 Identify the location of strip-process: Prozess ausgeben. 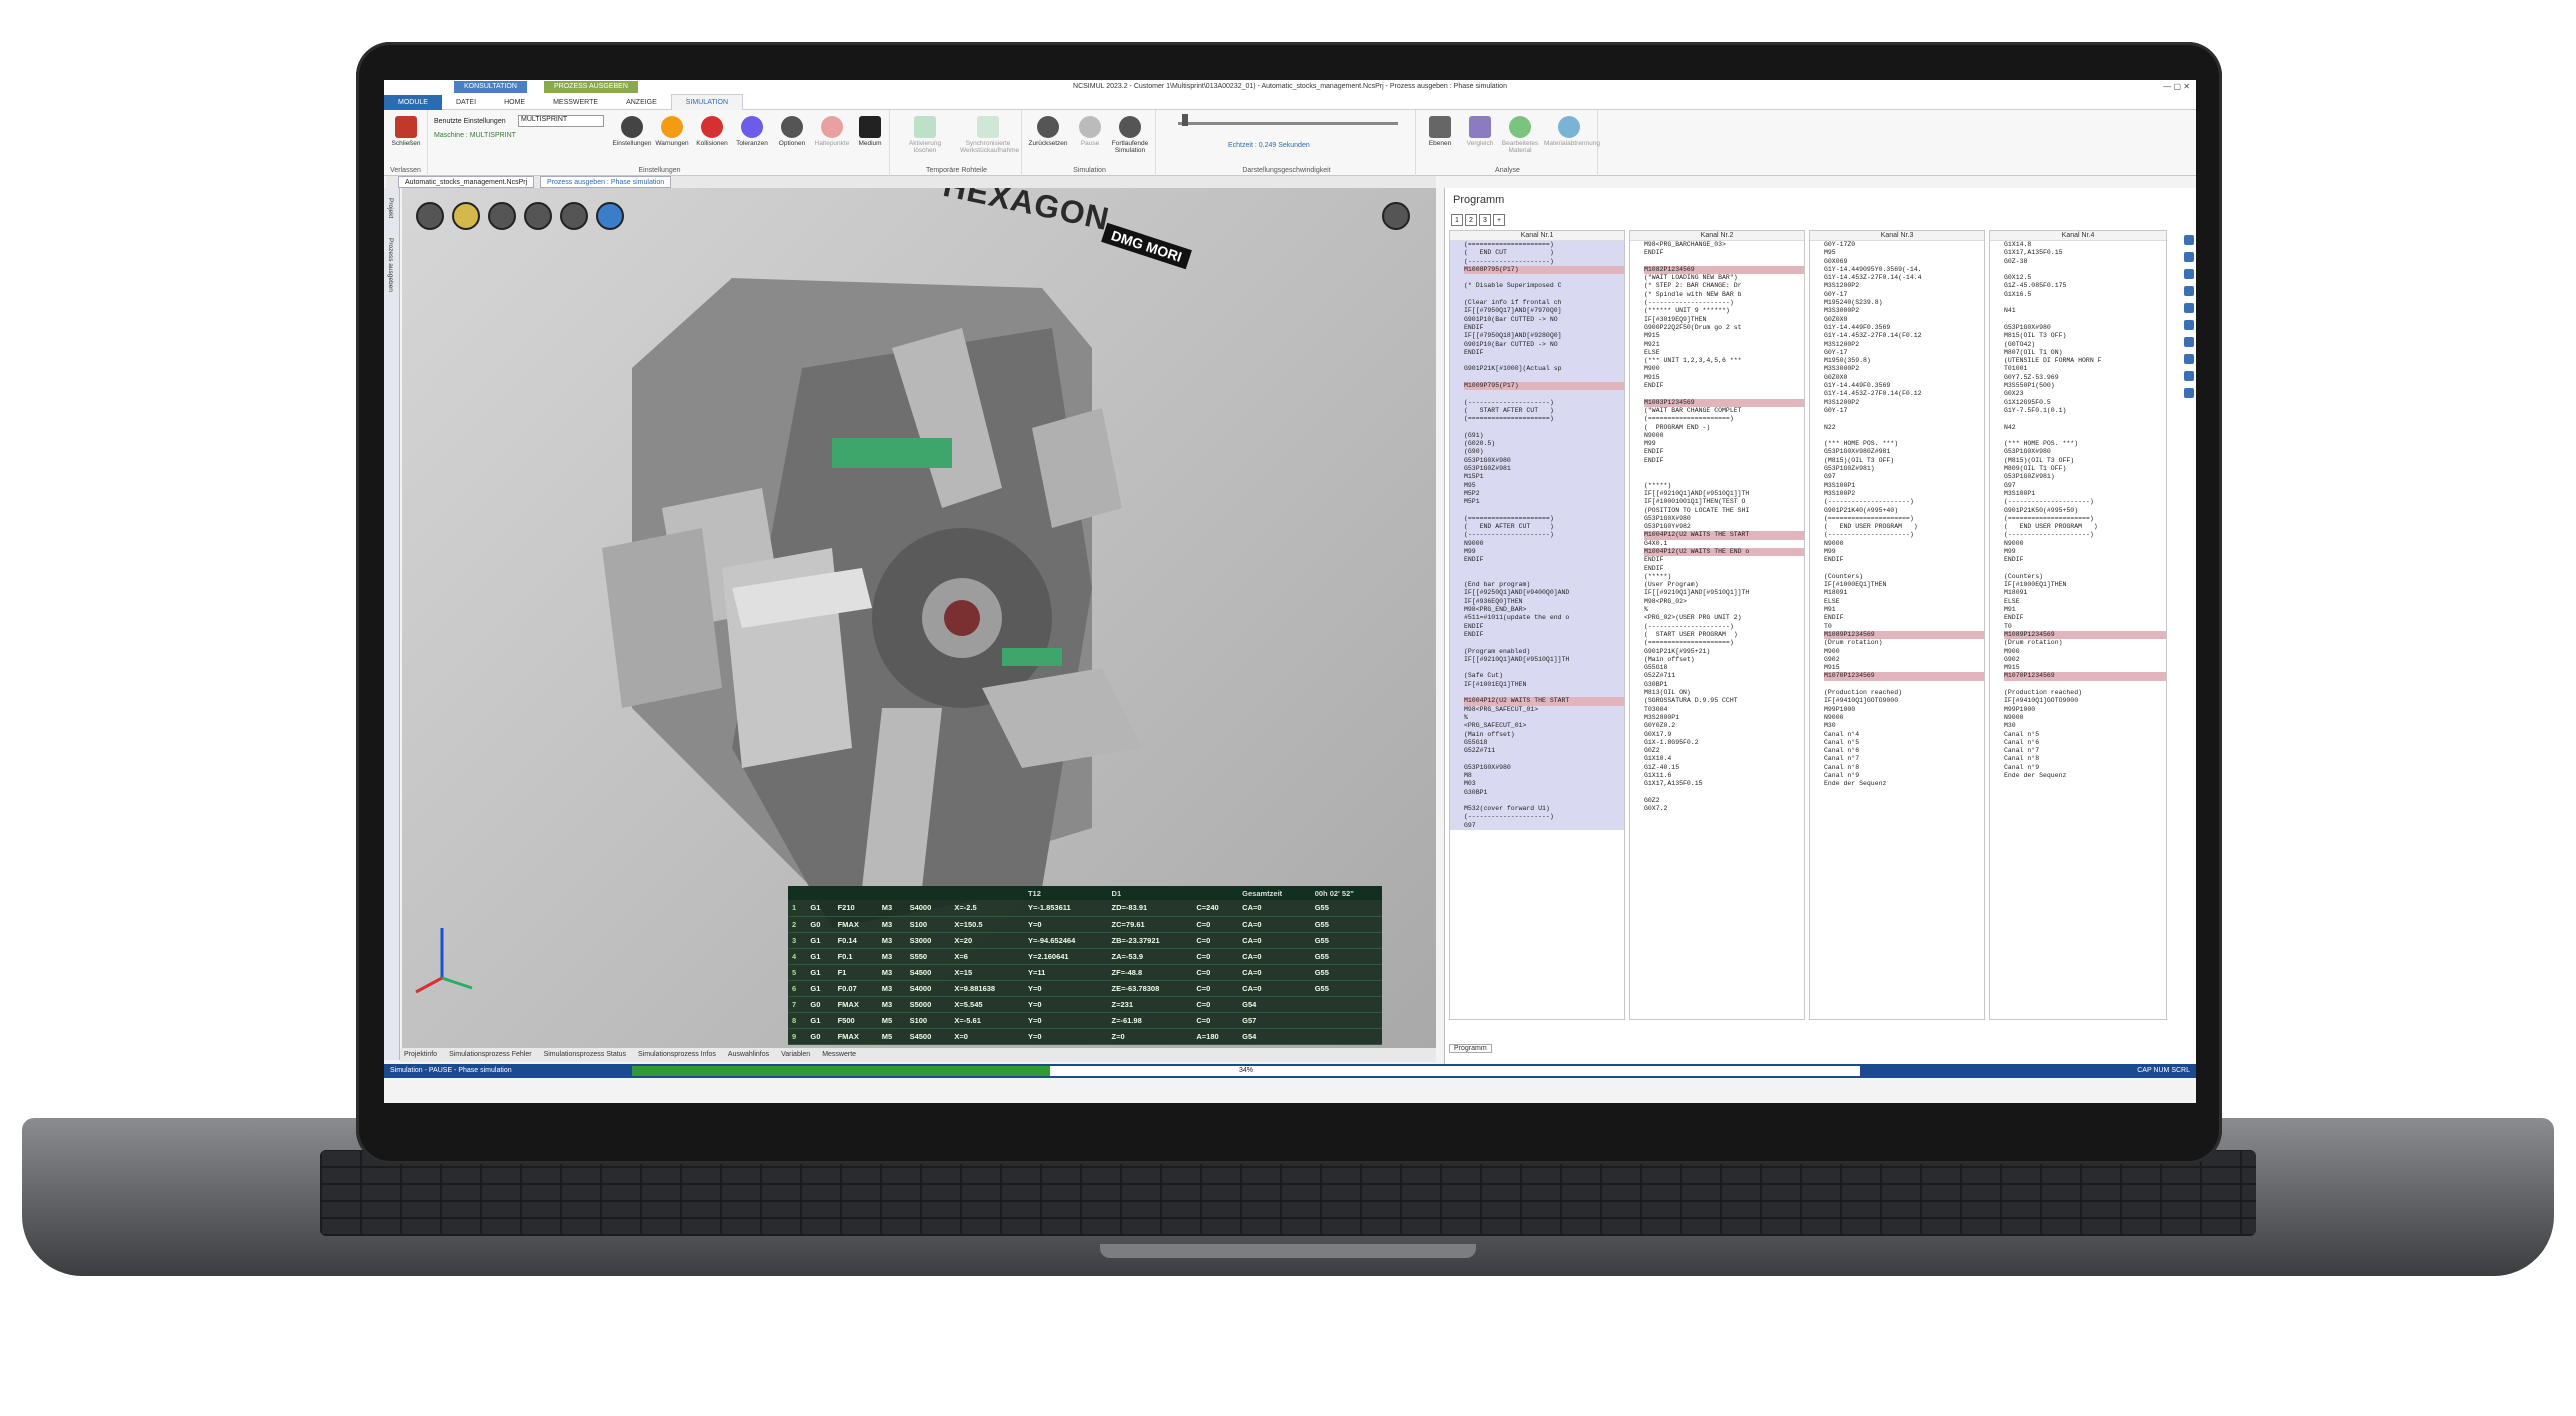
(390, 265).